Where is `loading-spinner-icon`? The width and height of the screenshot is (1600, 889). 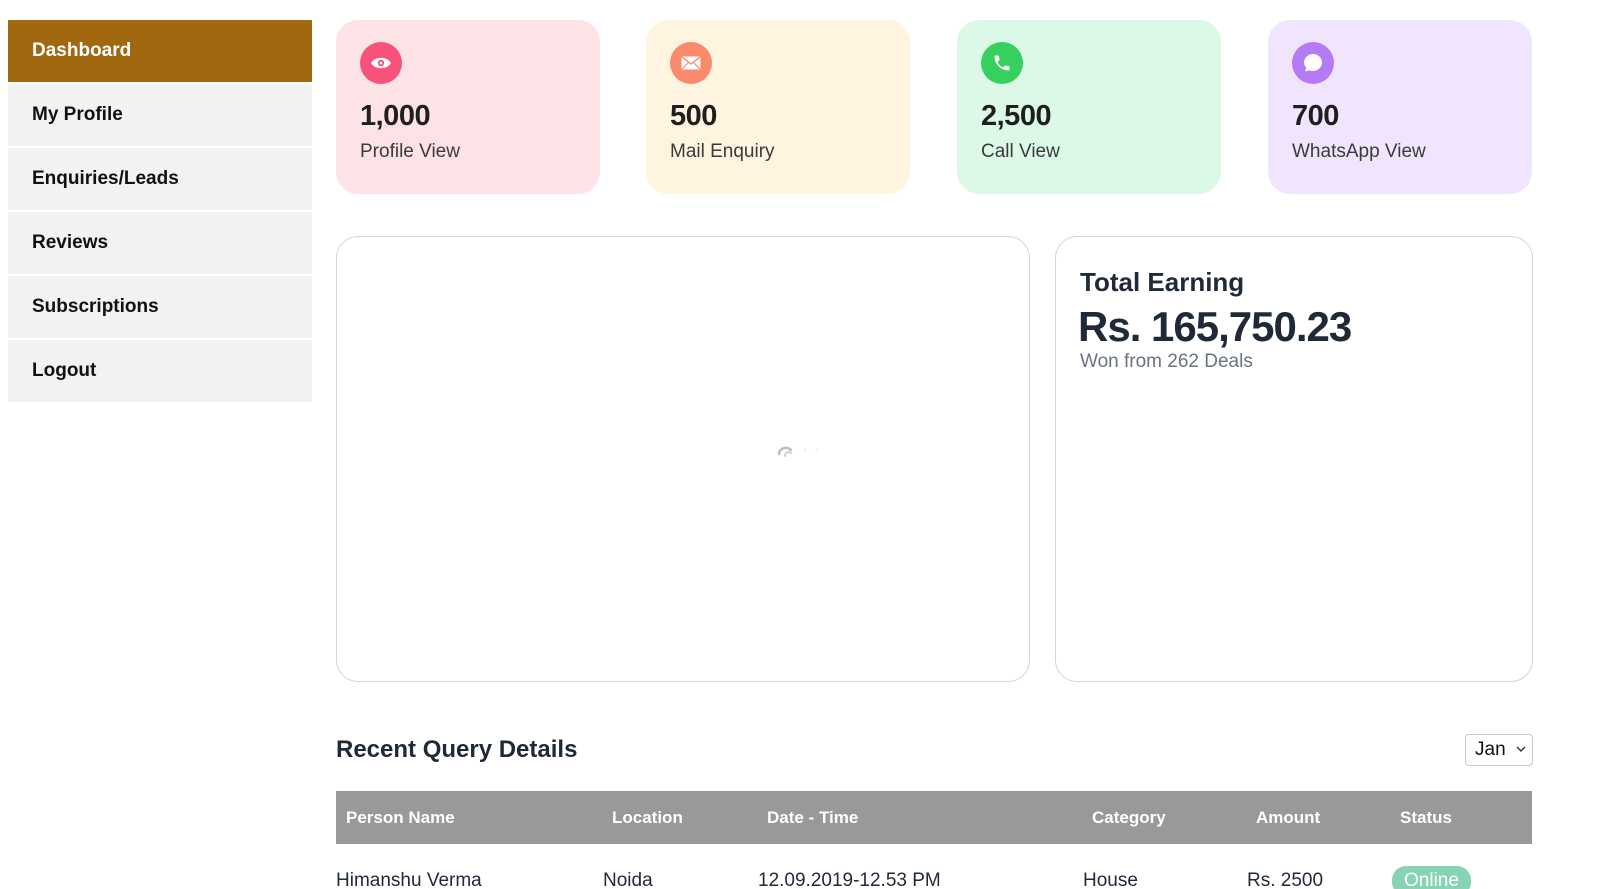
loading-spinner-icon is located at coordinates (798, 451).